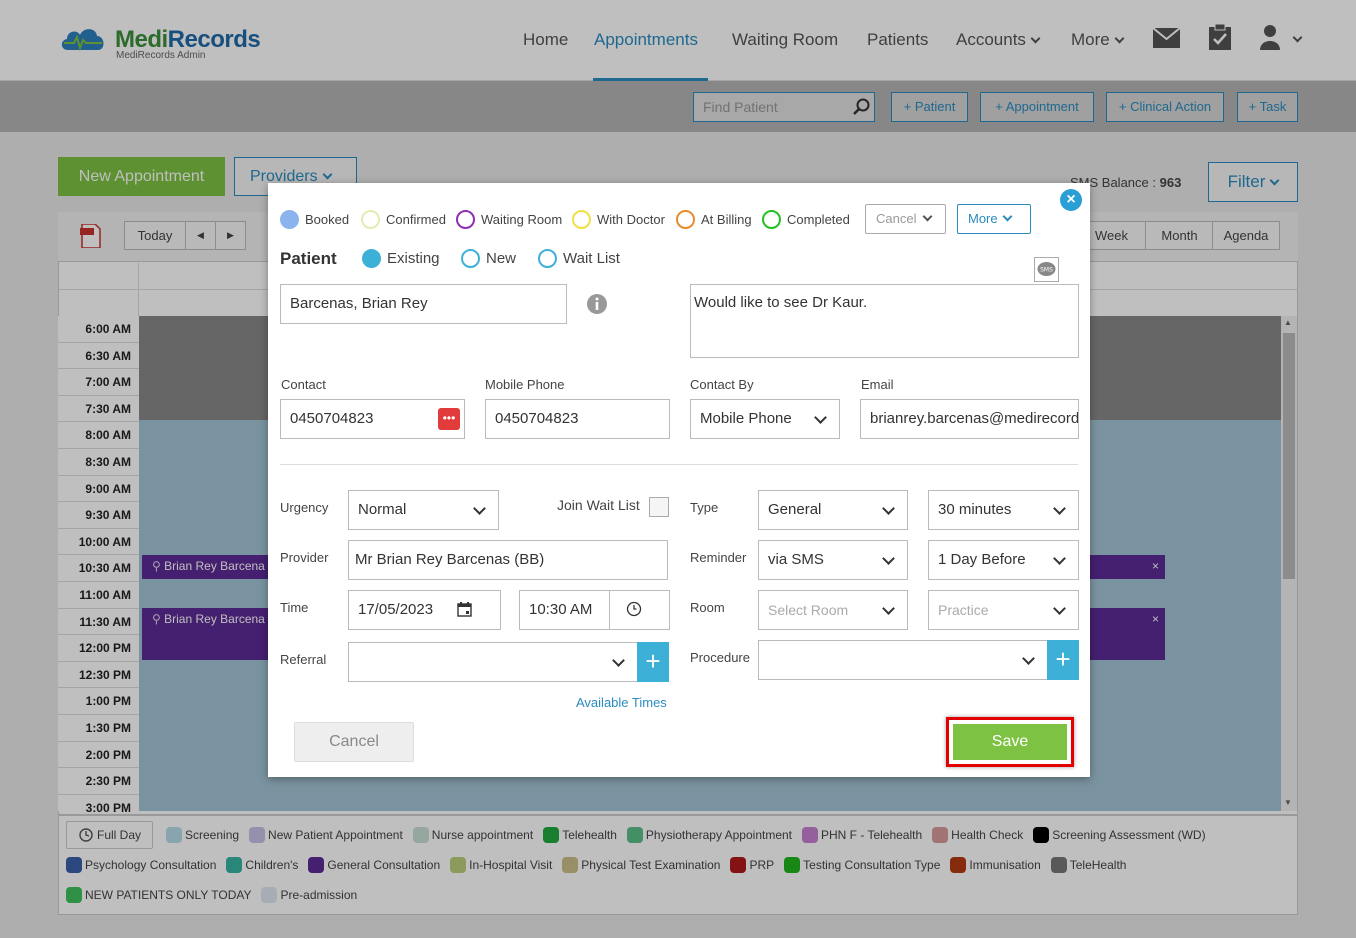  What do you see at coordinates (720, 657) in the screenshot?
I see `procedure-label: Procedure` at bounding box center [720, 657].